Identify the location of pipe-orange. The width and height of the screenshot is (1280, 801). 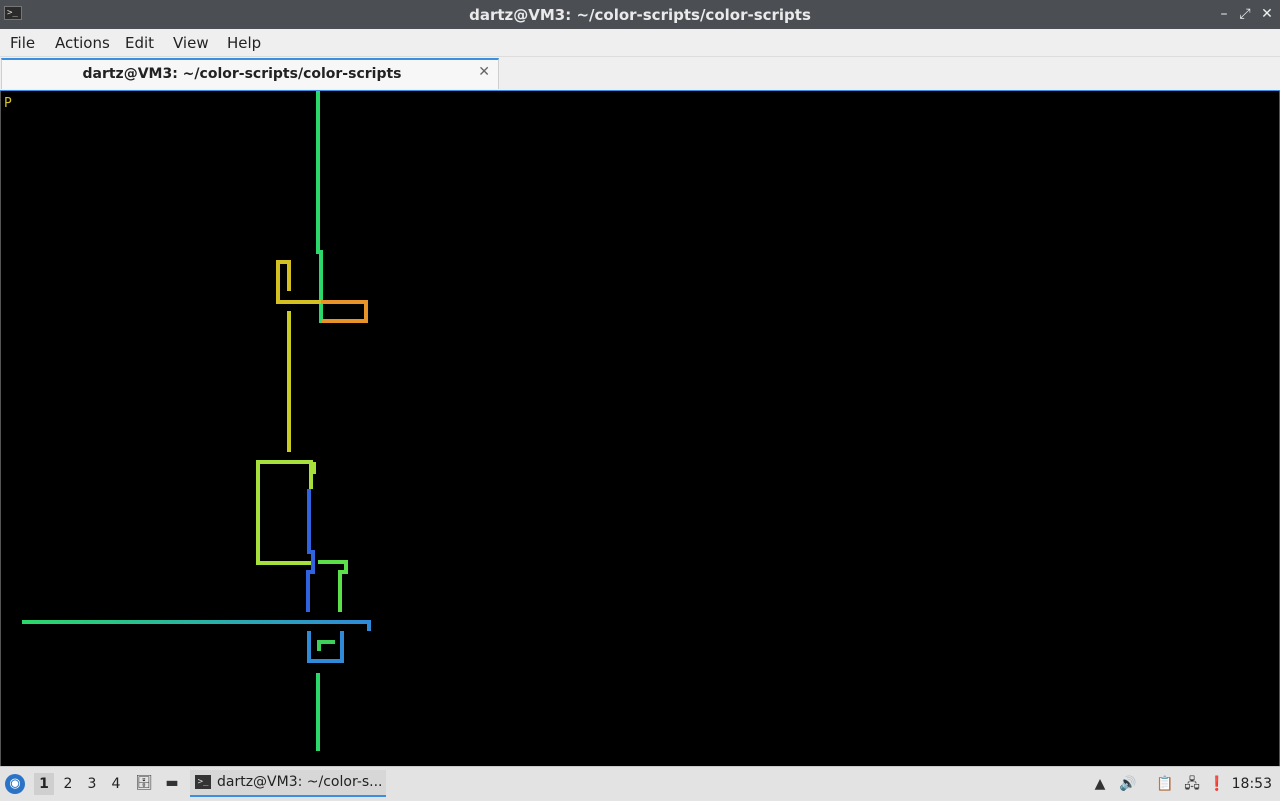
(344, 311).